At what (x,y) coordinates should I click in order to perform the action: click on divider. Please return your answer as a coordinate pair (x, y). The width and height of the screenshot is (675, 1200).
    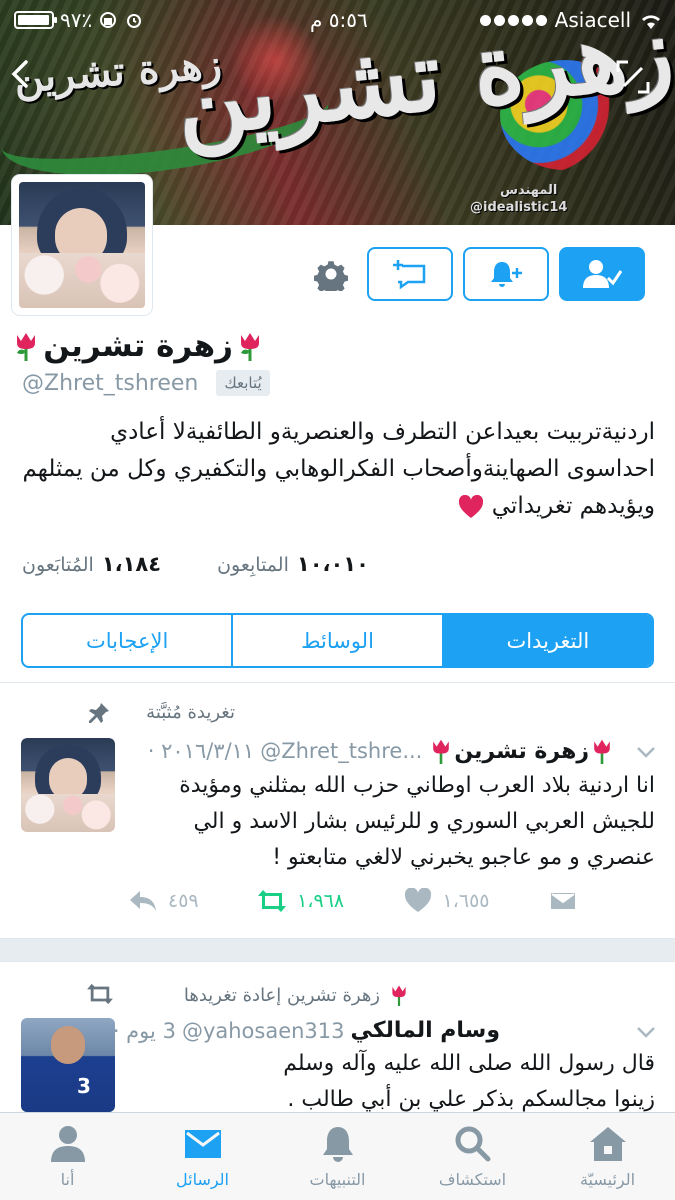
    Looking at the image, I should click on (337, 682).